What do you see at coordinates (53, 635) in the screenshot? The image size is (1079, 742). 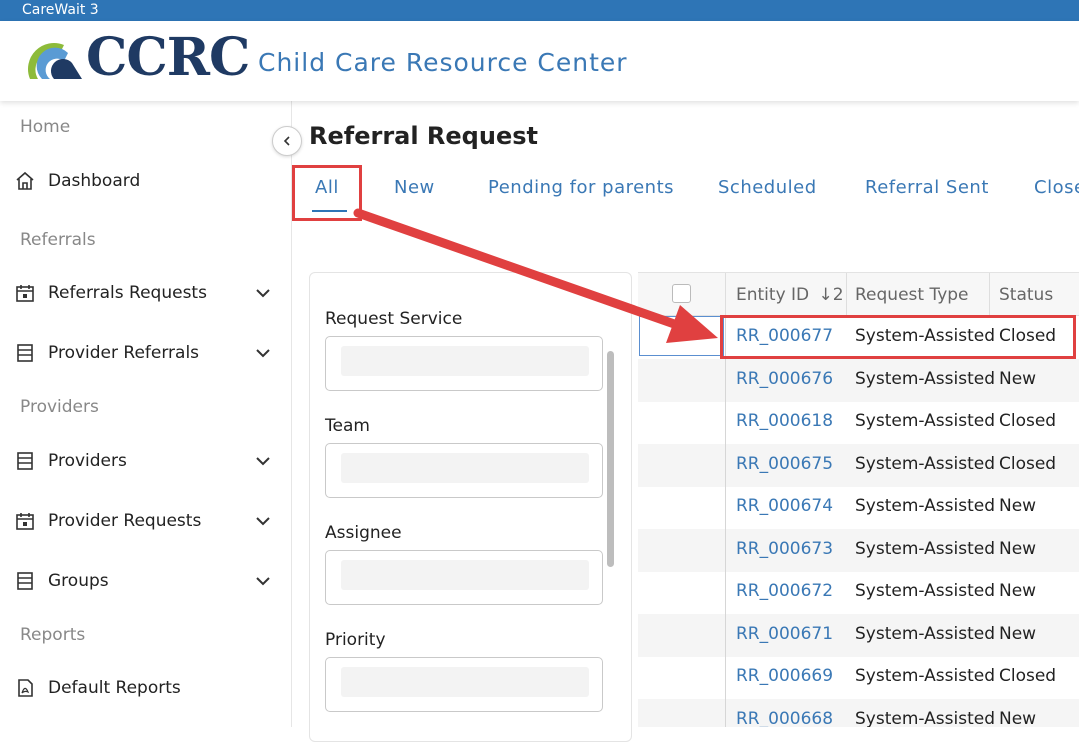 I see `sidebar-section-reports: Reports` at bounding box center [53, 635].